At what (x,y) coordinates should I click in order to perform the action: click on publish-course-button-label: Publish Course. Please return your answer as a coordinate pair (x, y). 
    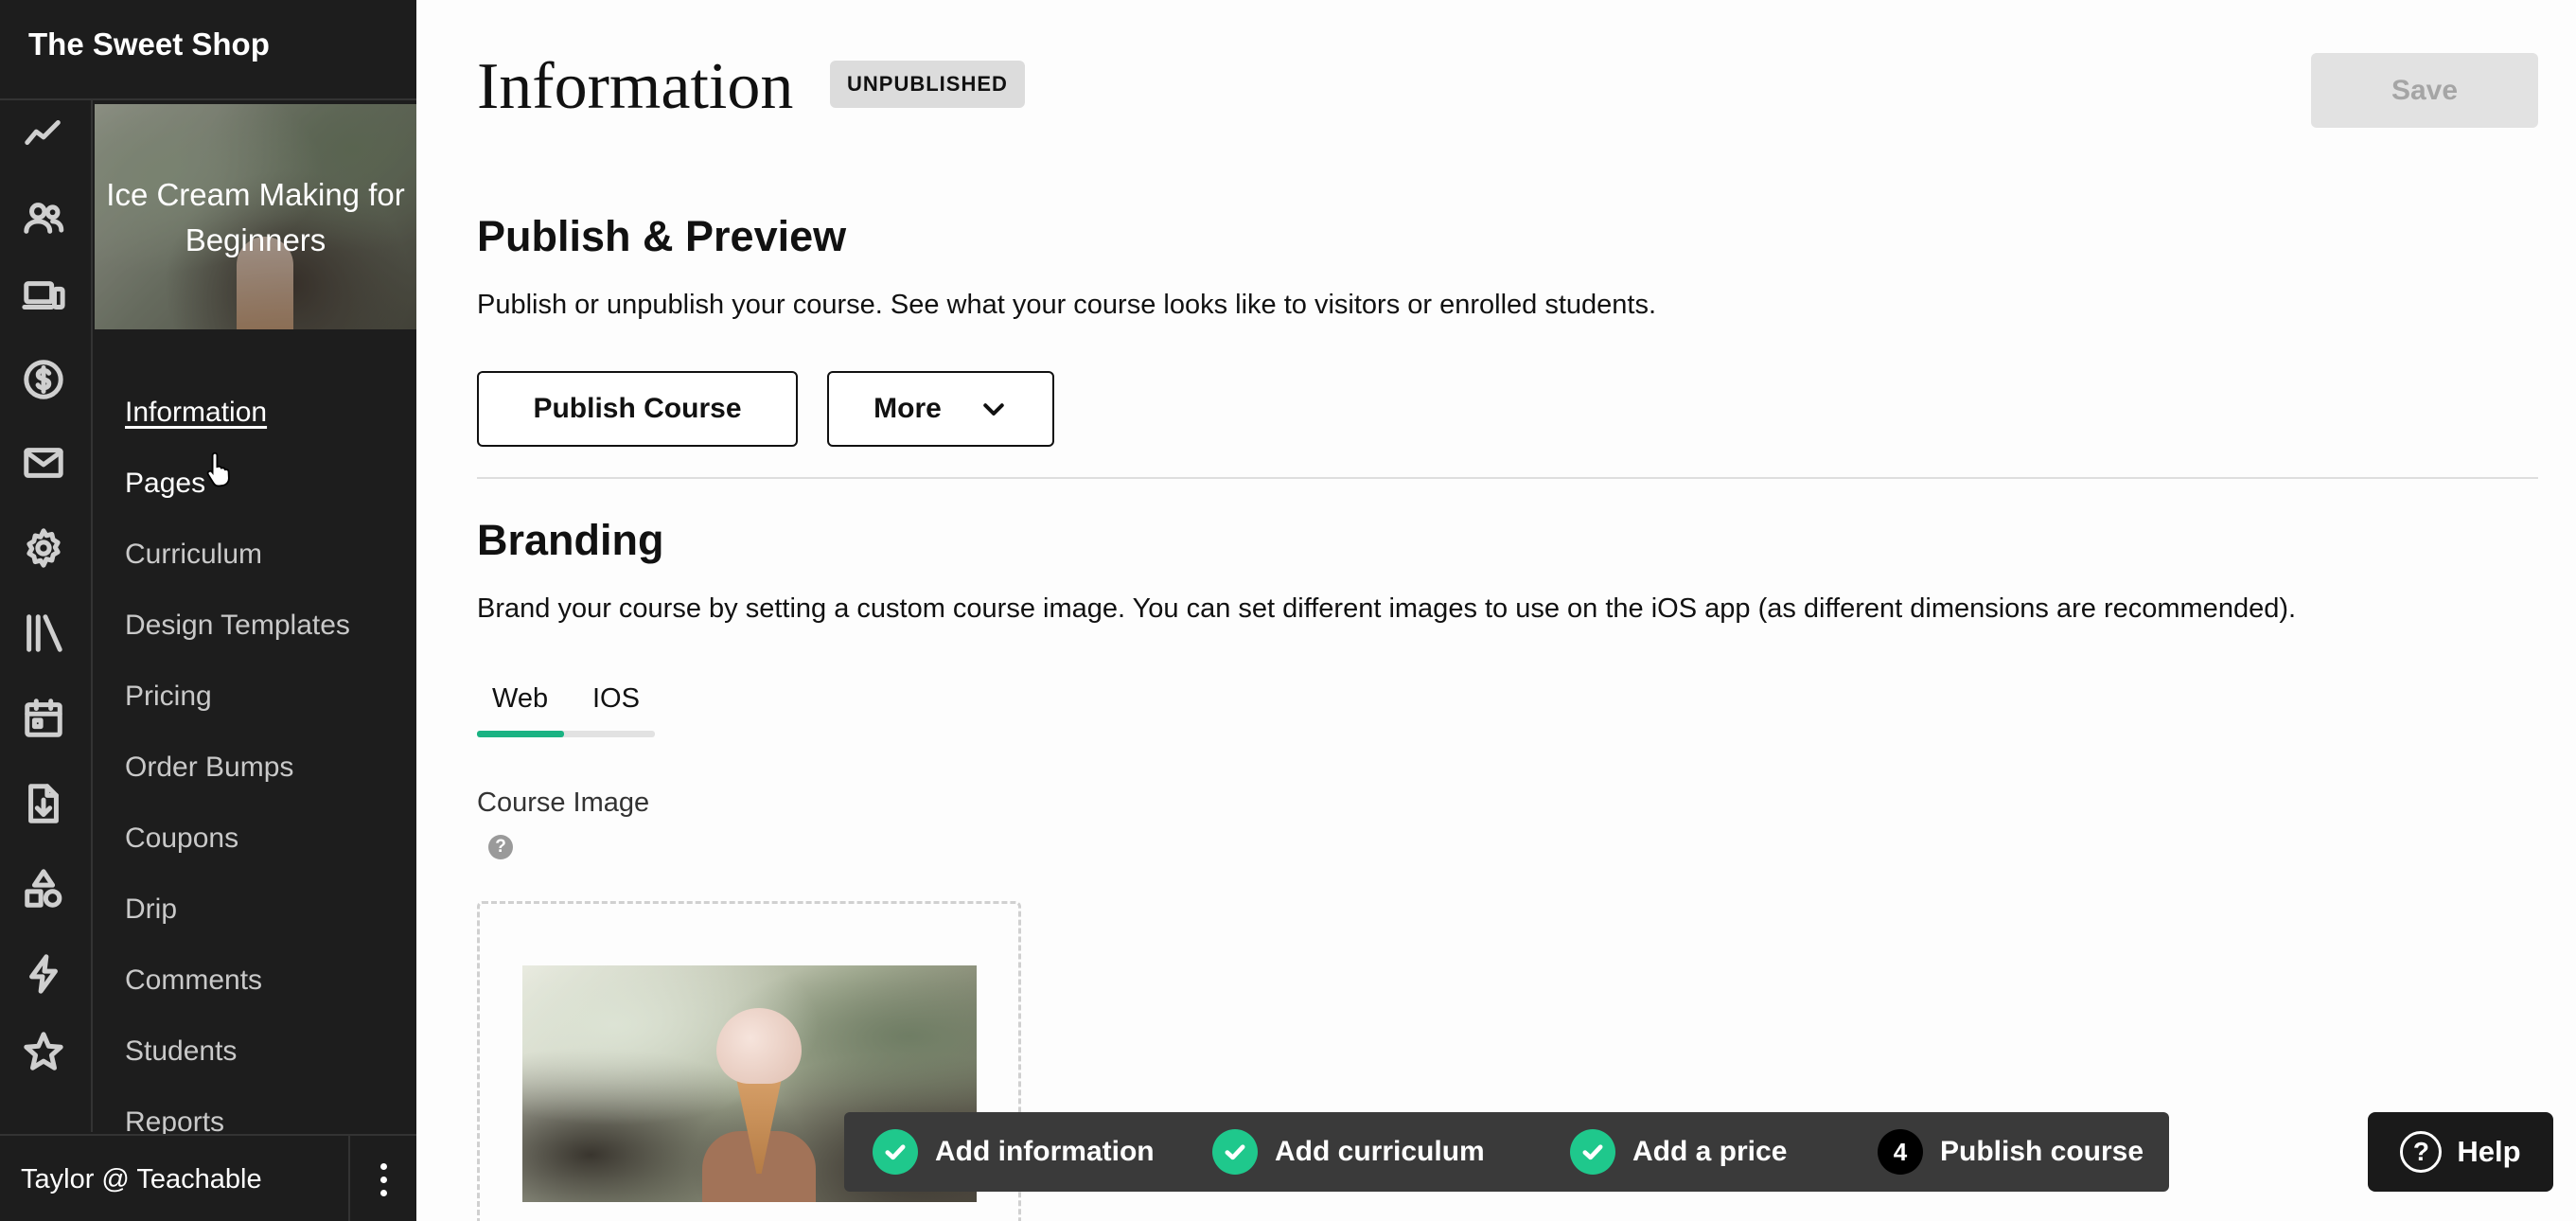
    Looking at the image, I should click on (637, 408).